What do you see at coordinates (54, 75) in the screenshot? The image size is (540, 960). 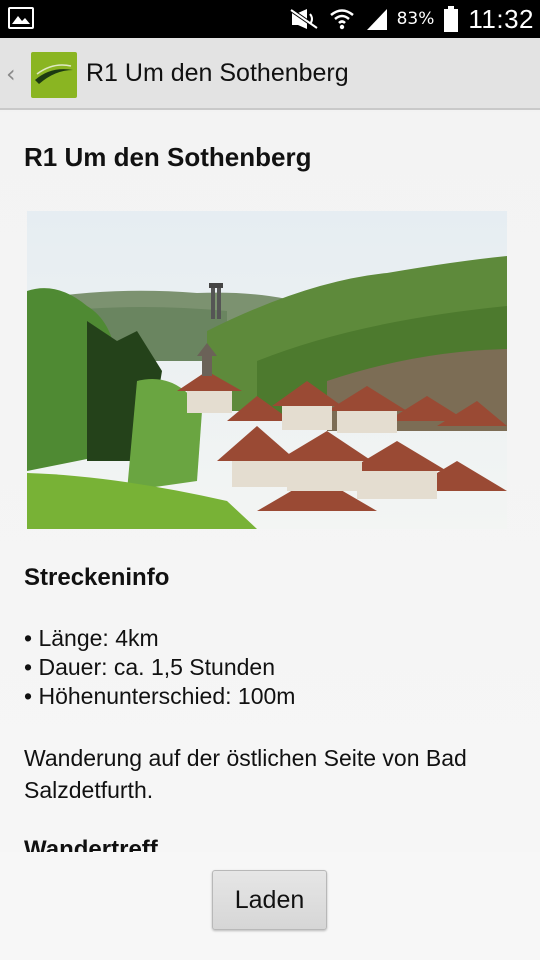 I see `app-logo` at bounding box center [54, 75].